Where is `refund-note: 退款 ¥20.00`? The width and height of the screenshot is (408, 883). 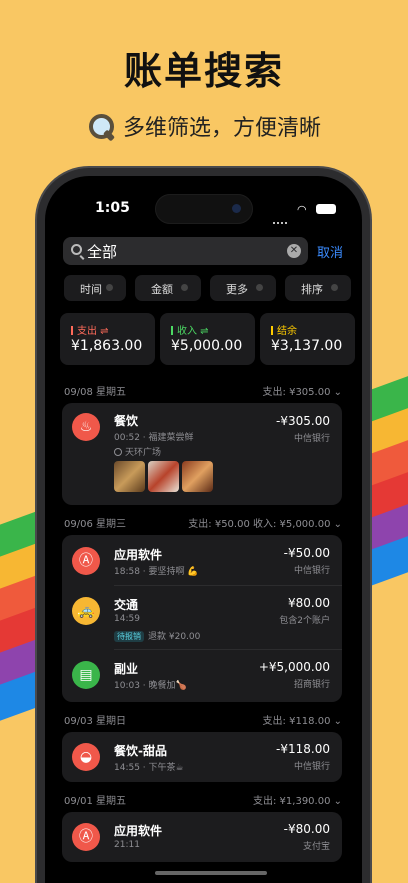 refund-note: 退款 ¥20.00 is located at coordinates (174, 637).